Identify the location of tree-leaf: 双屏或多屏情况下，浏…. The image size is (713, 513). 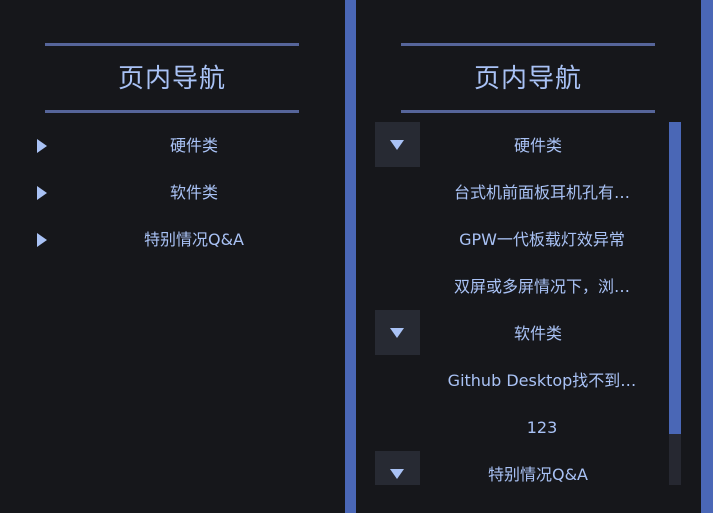
(528, 286).